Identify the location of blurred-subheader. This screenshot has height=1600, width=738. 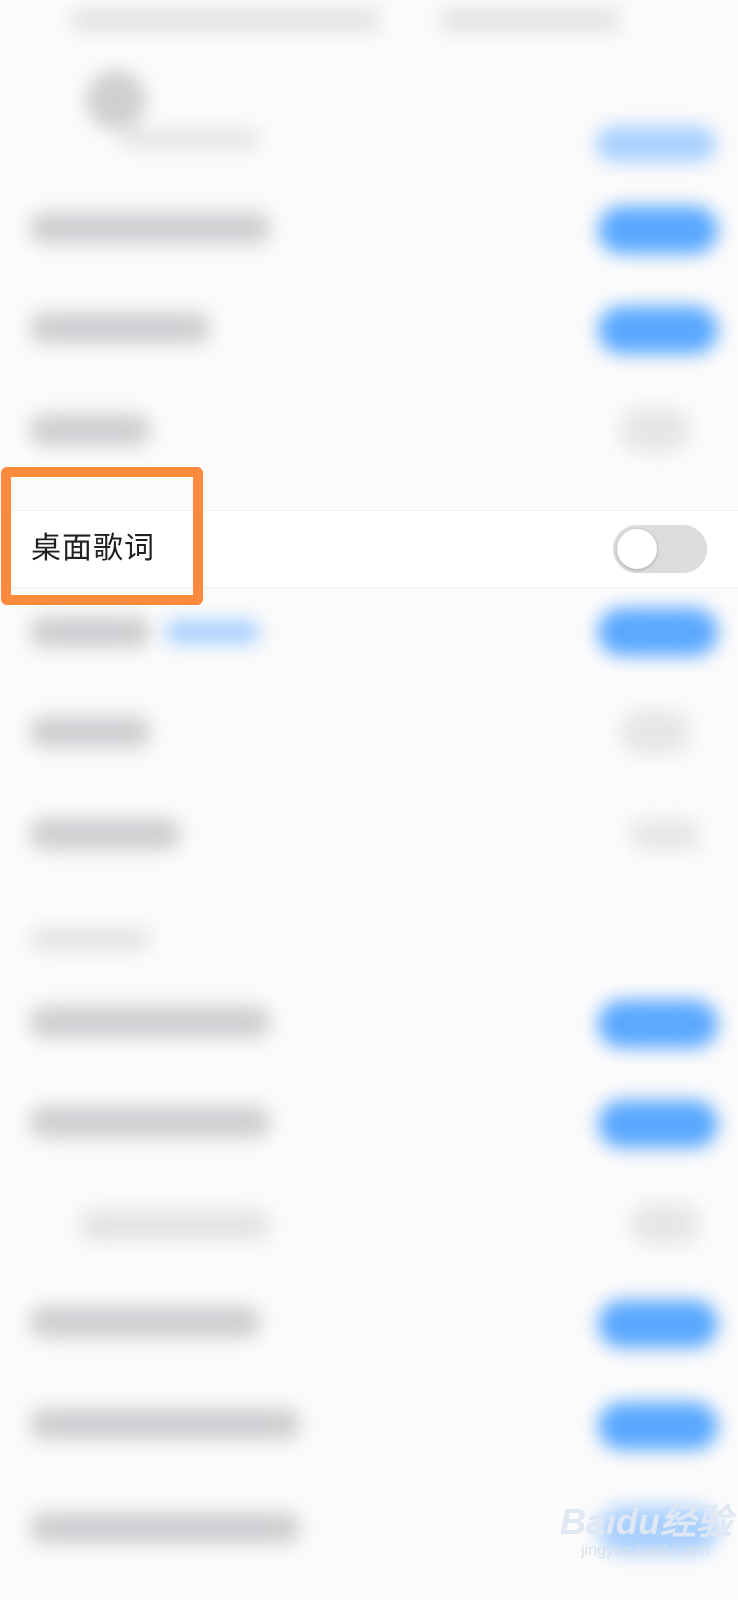
(190, 139).